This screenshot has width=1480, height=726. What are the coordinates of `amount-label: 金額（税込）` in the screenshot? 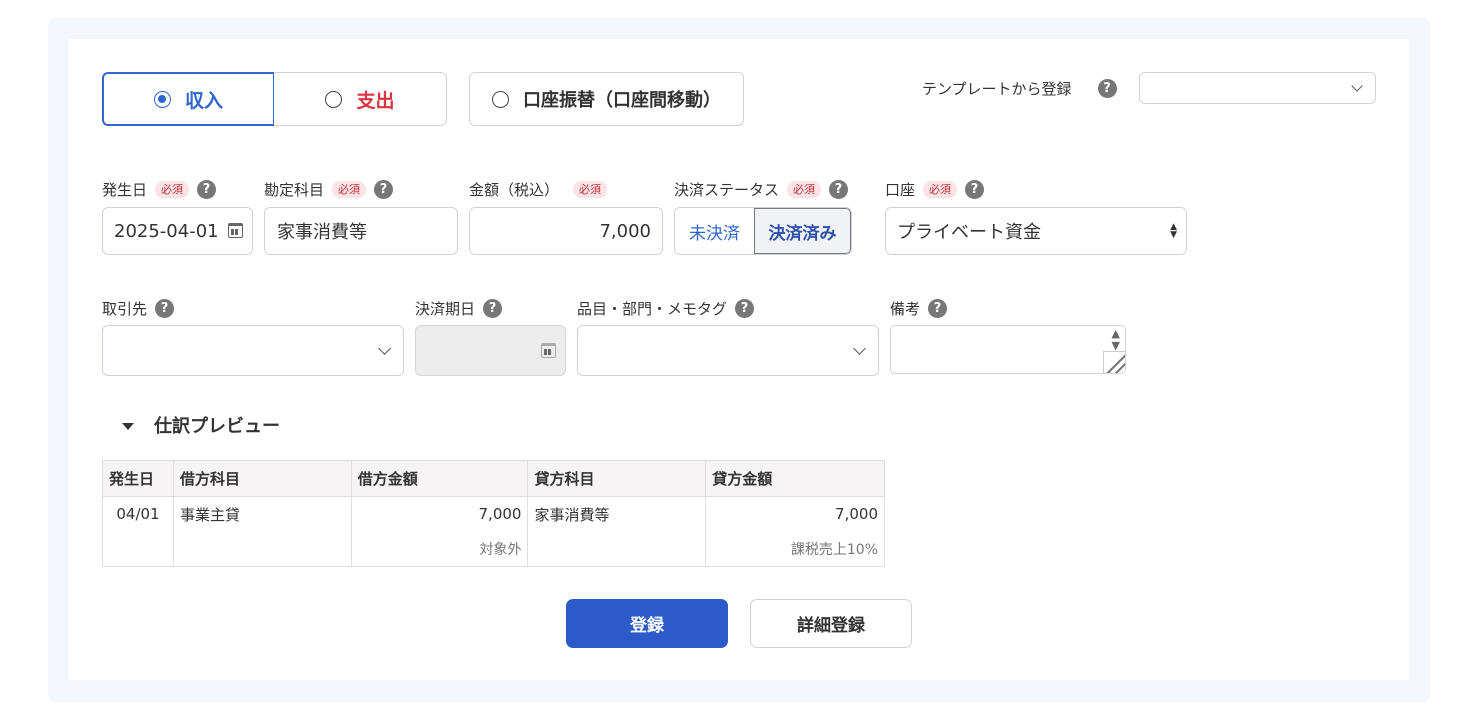 It's located at (514, 190).